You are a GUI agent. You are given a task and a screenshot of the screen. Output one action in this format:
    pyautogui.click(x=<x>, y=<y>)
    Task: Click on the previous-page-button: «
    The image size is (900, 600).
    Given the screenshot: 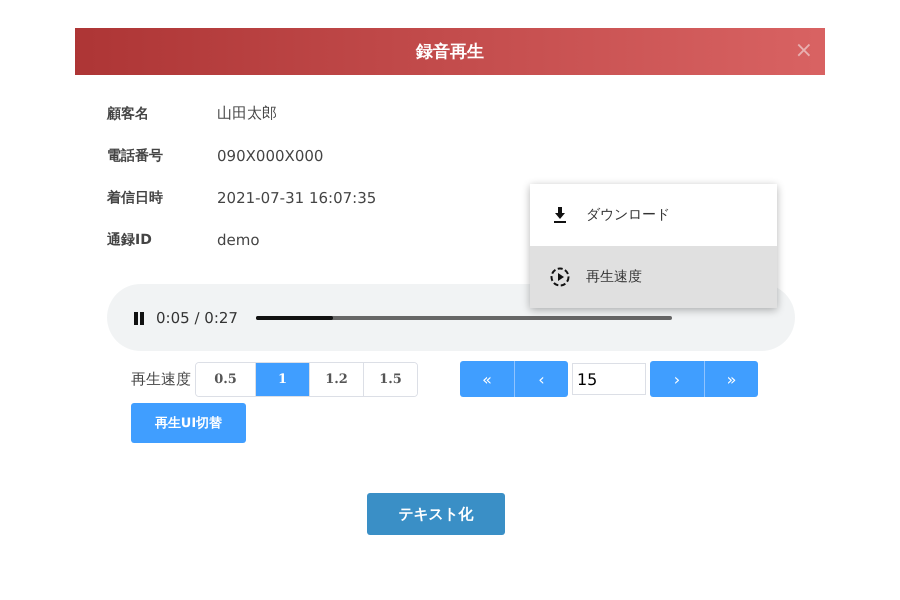 What is the action you would take?
    pyautogui.click(x=487, y=379)
    